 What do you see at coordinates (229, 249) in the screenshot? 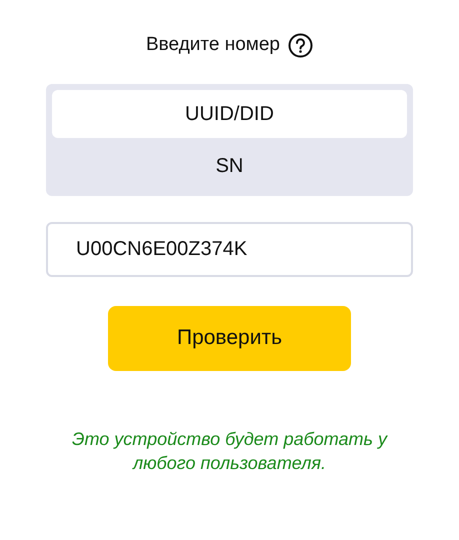
I see `number-field: U00CN6E00Z374K` at bounding box center [229, 249].